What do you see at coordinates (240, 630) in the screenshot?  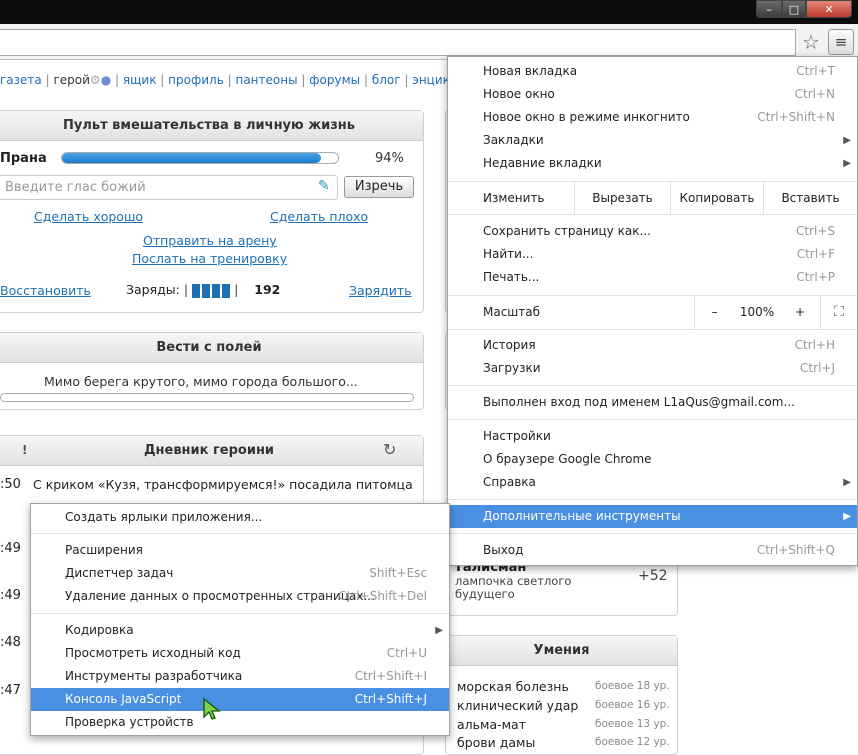 I see `submenu-encoding: Кодировка ▶` at bounding box center [240, 630].